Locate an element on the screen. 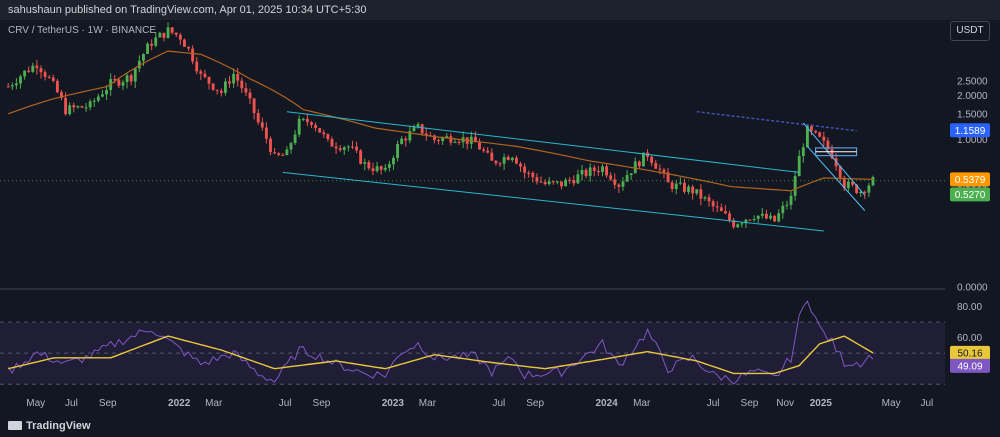 The height and width of the screenshot is (437, 1000). x-tick-label: Nov is located at coordinates (785, 403).